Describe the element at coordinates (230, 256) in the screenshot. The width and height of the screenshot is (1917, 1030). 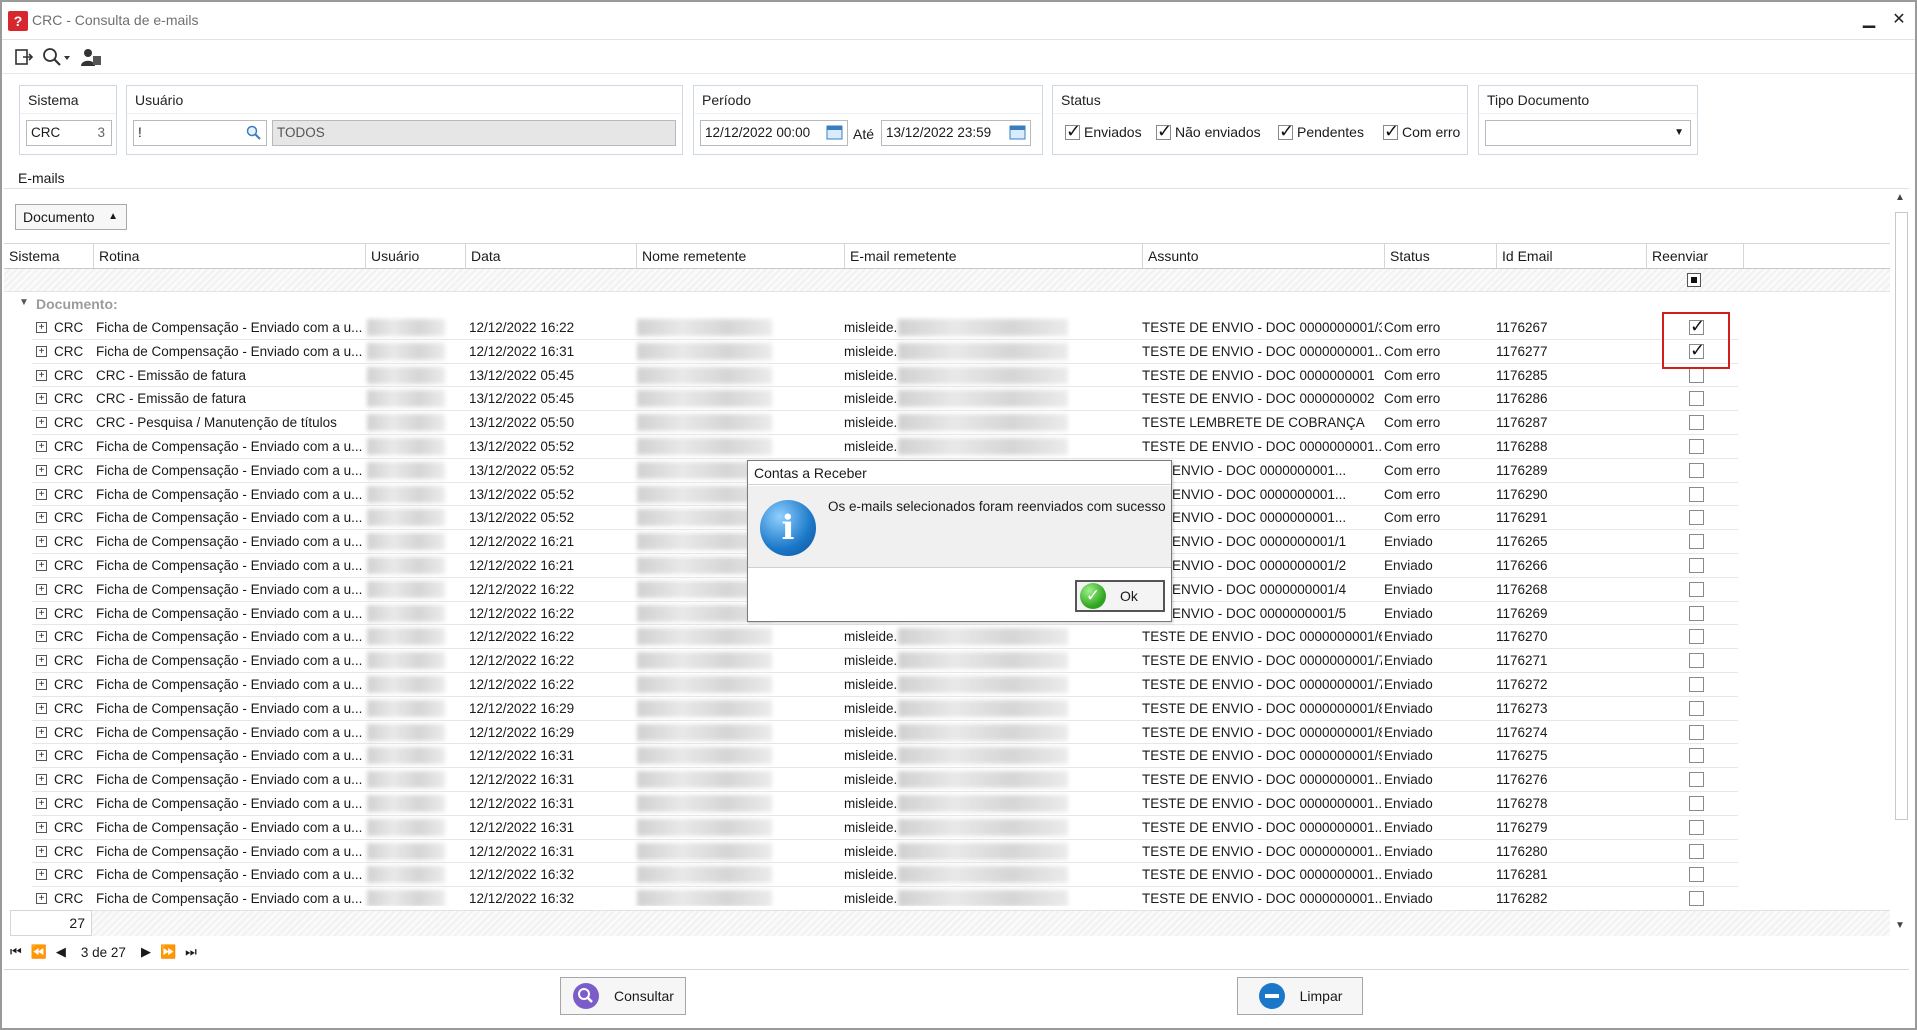
I see `col-rotina: Rotina` at that location.